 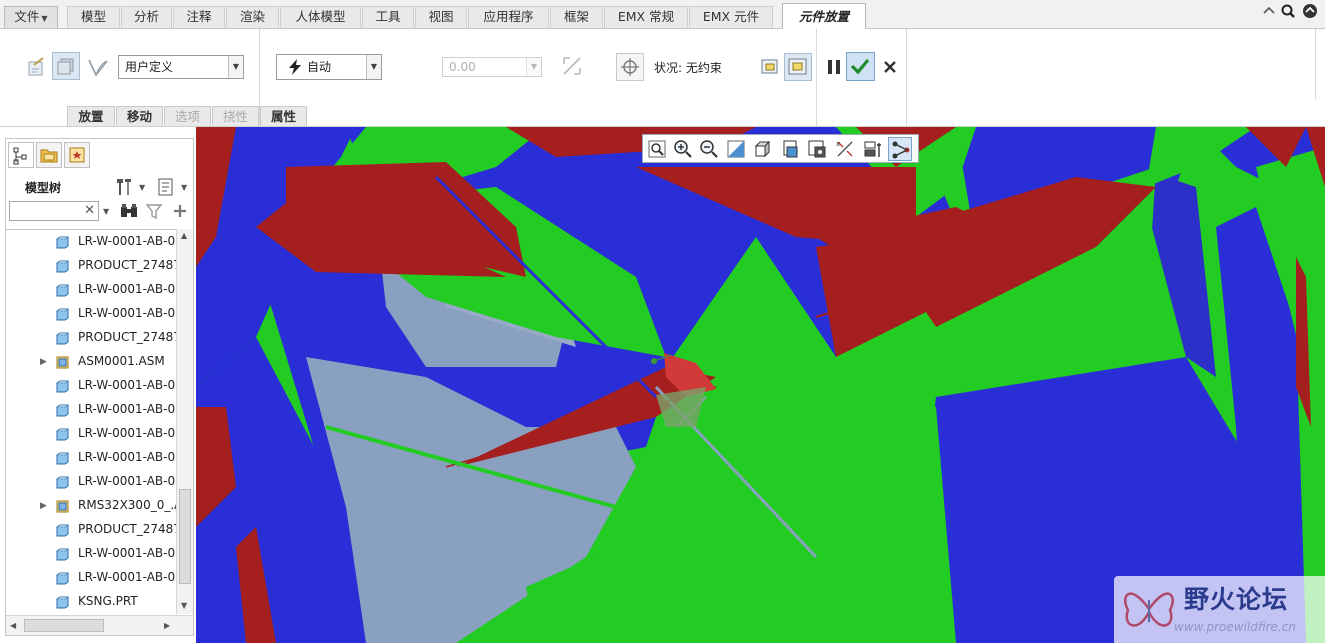 What do you see at coordinates (49, 155) in the screenshot?
I see `tab-folder-browser` at bounding box center [49, 155].